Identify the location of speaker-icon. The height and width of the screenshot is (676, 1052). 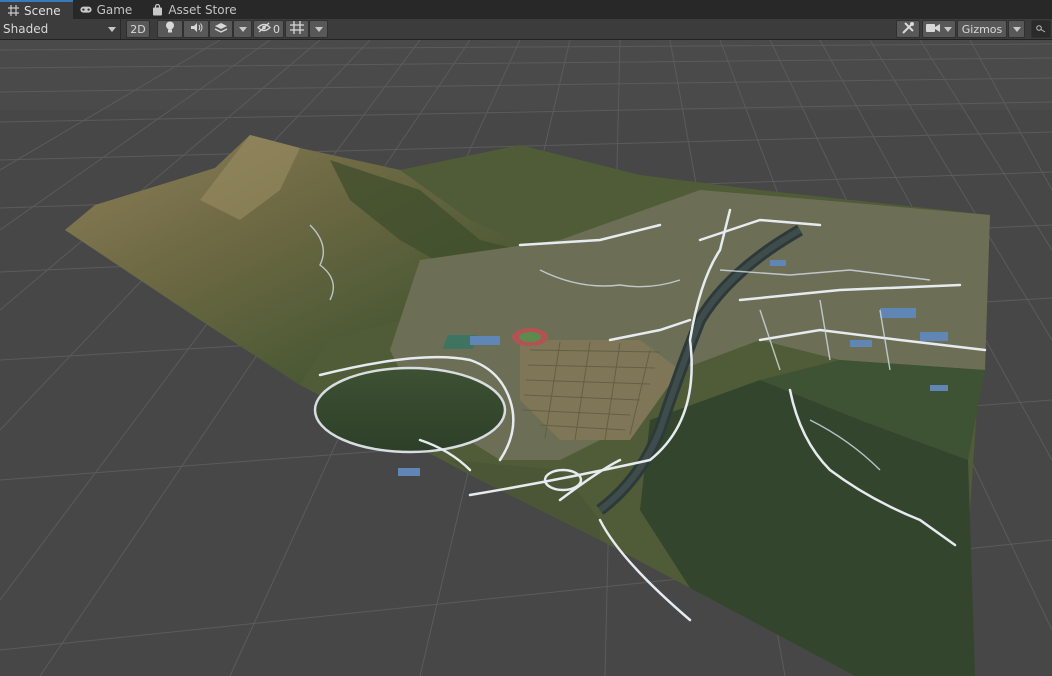
(196, 29).